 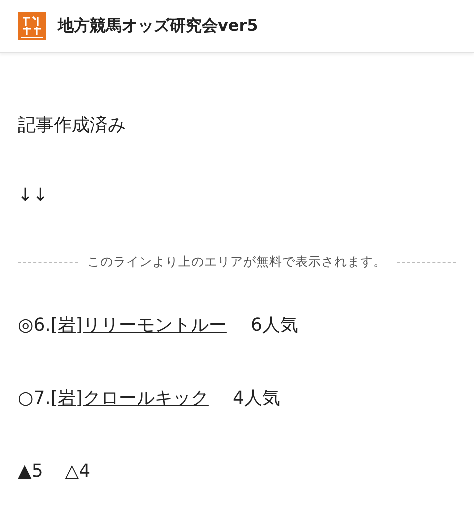 What do you see at coordinates (274, 326) in the screenshot?
I see `popularity: 6人気` at bounding box center [274, 326].